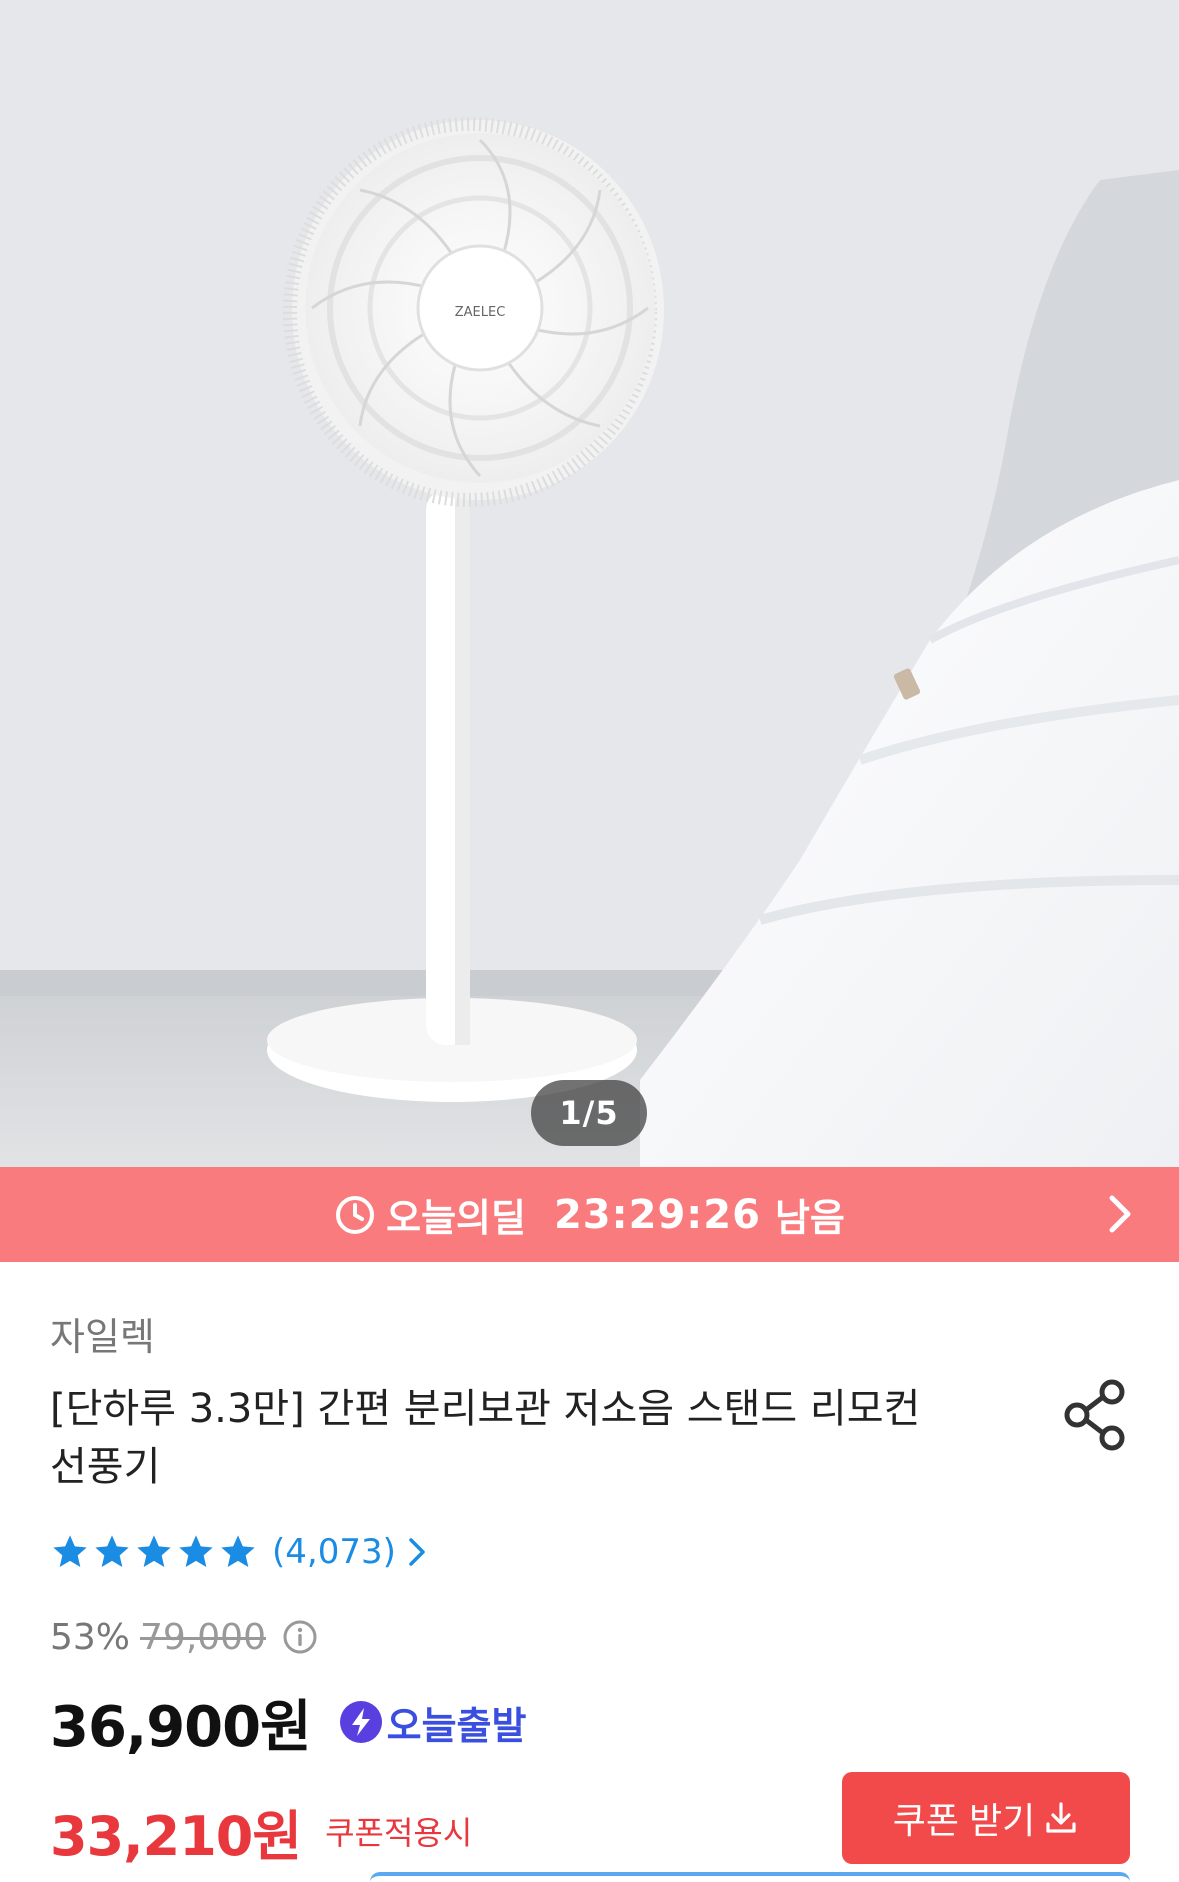  What do you see at coordinates (480, 312) in the screenshot?
I see `fan-logo: ZAELEC` at bounding box center [480, 312].